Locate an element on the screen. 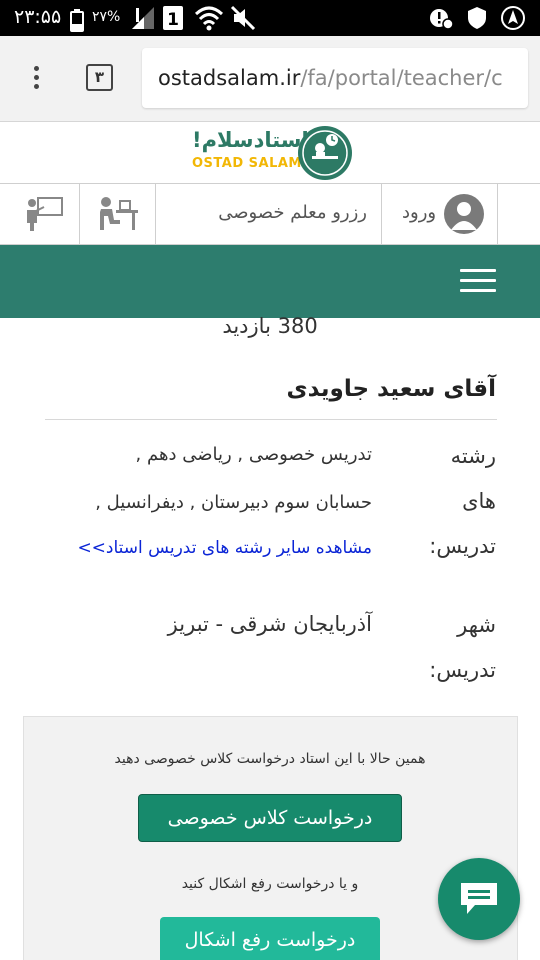 The height and width of the screenshot is (960, 540). address-bar: ostadsalam.ir/fa/portal/teacher/c is located at coordinates (335, 78).